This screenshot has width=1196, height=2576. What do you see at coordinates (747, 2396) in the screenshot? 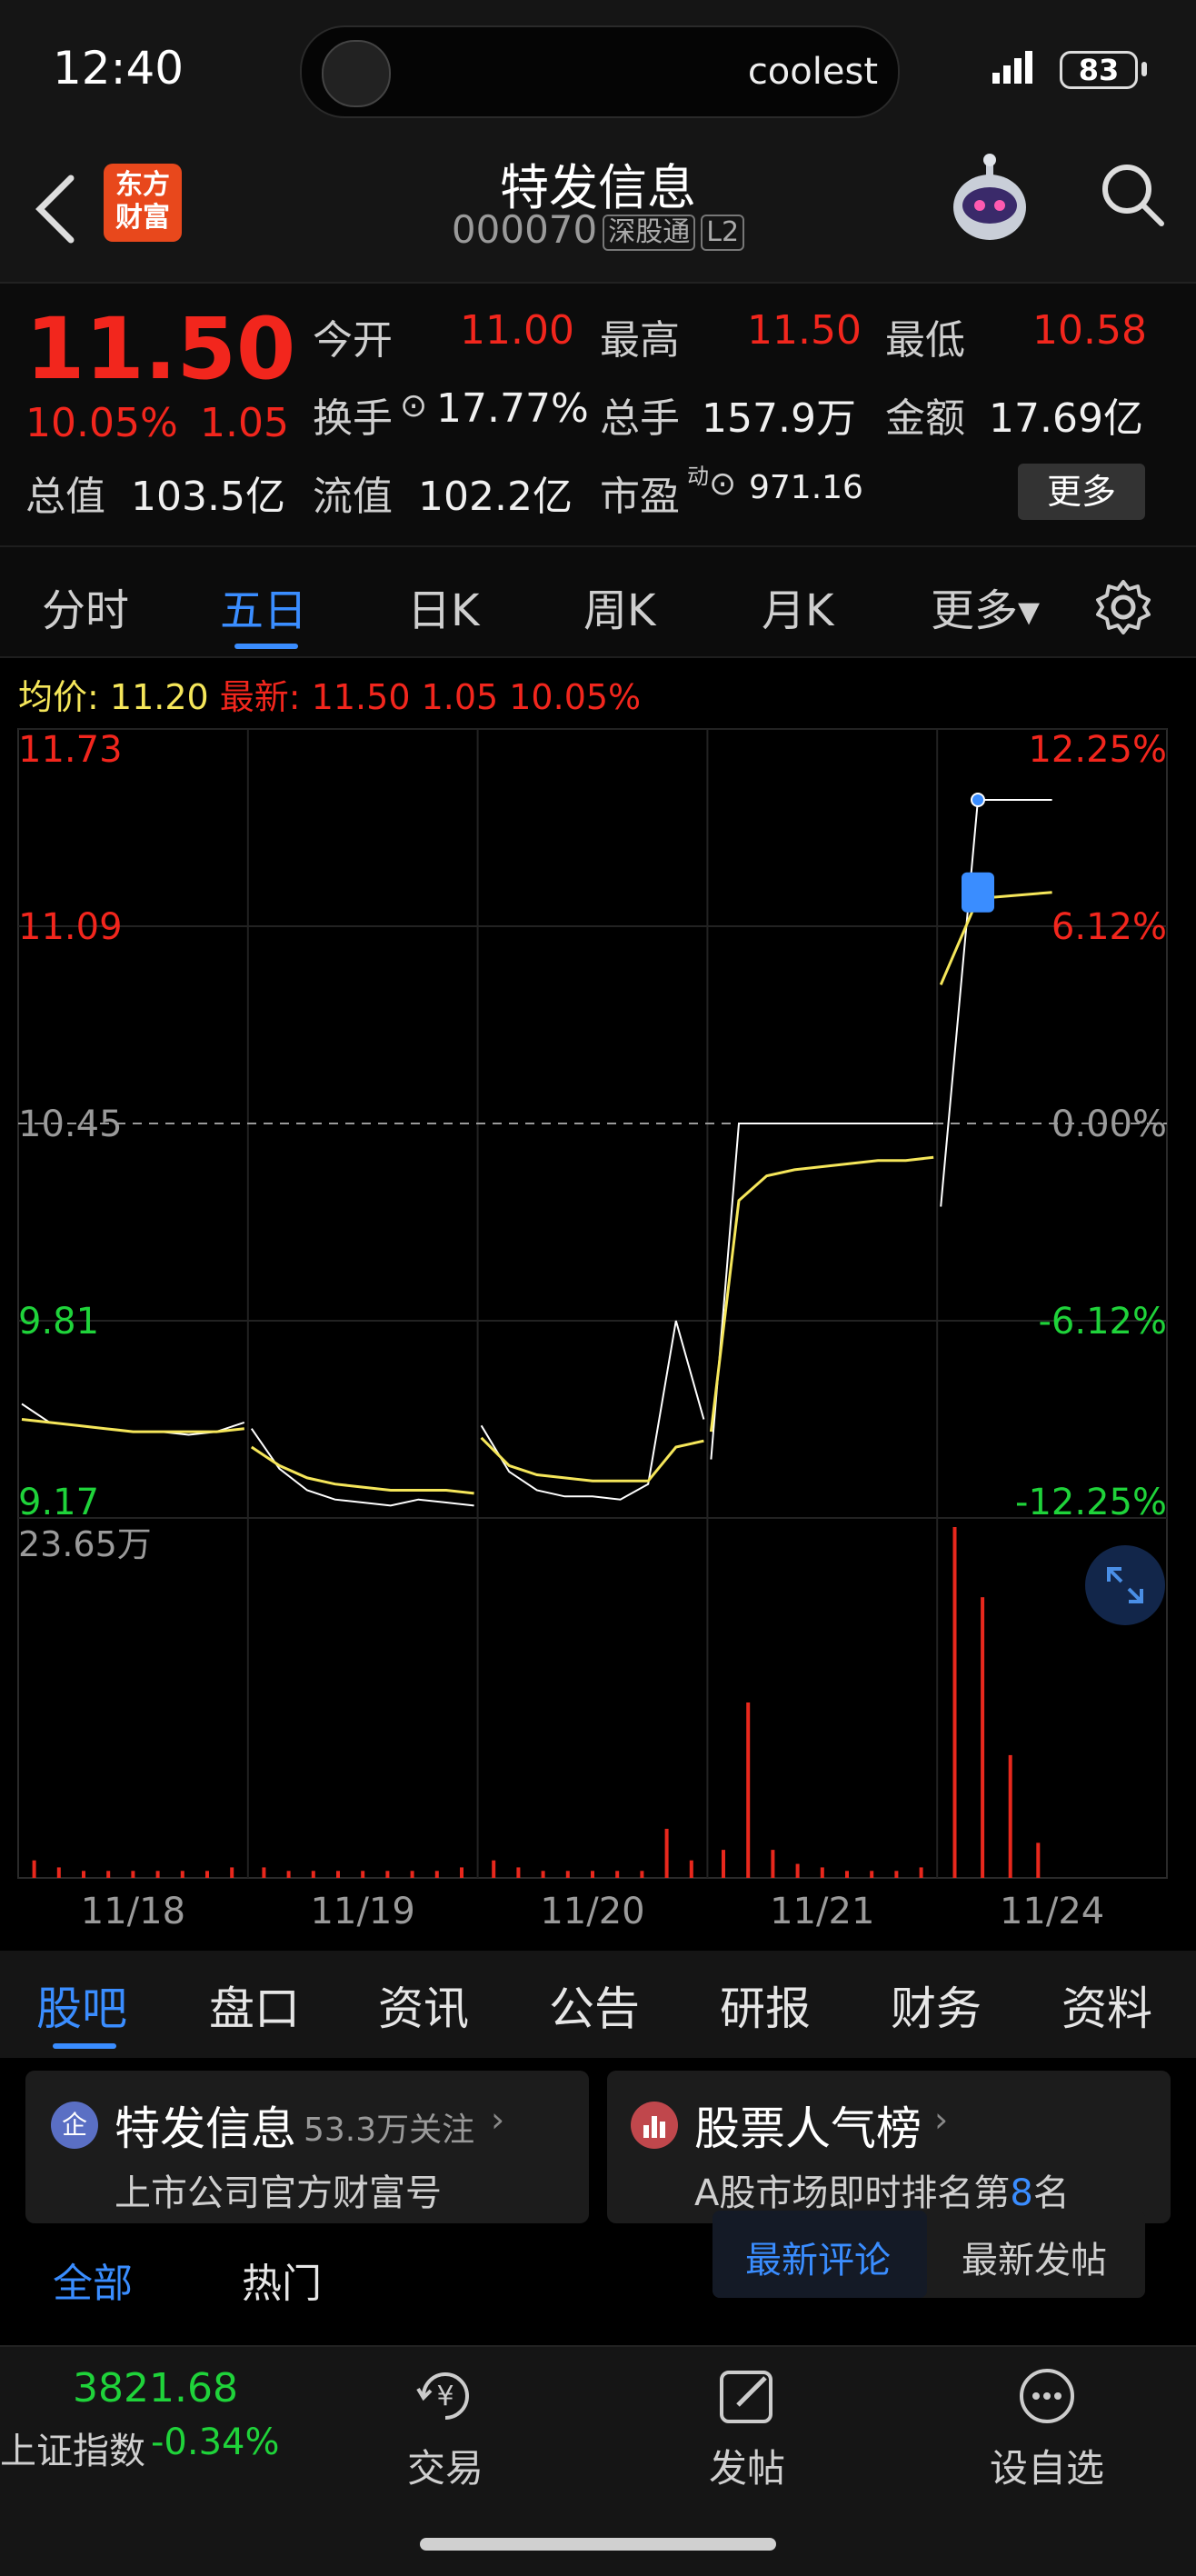
I see `post-icon` at bounding box center [747, 2396].